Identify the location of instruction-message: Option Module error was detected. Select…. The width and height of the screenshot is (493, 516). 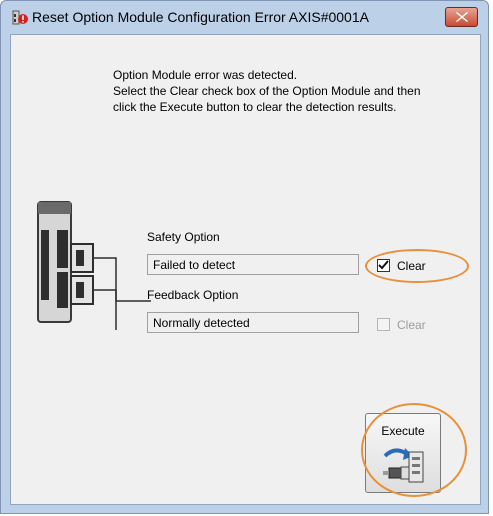
(267, 91).